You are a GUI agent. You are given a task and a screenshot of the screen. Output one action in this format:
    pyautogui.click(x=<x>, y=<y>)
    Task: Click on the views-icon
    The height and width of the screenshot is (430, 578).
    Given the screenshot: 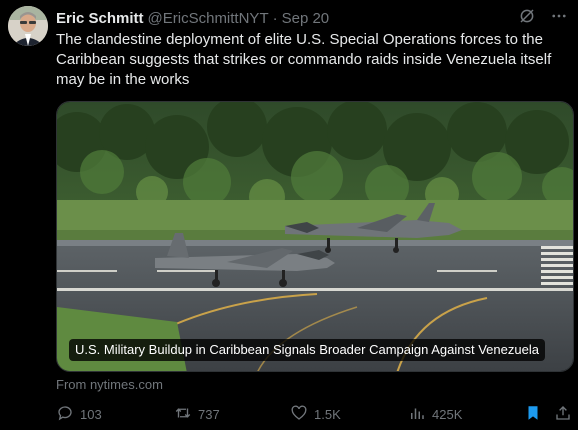 What is the action you would take?
    pyautogui.click(x=417, y=414)
    